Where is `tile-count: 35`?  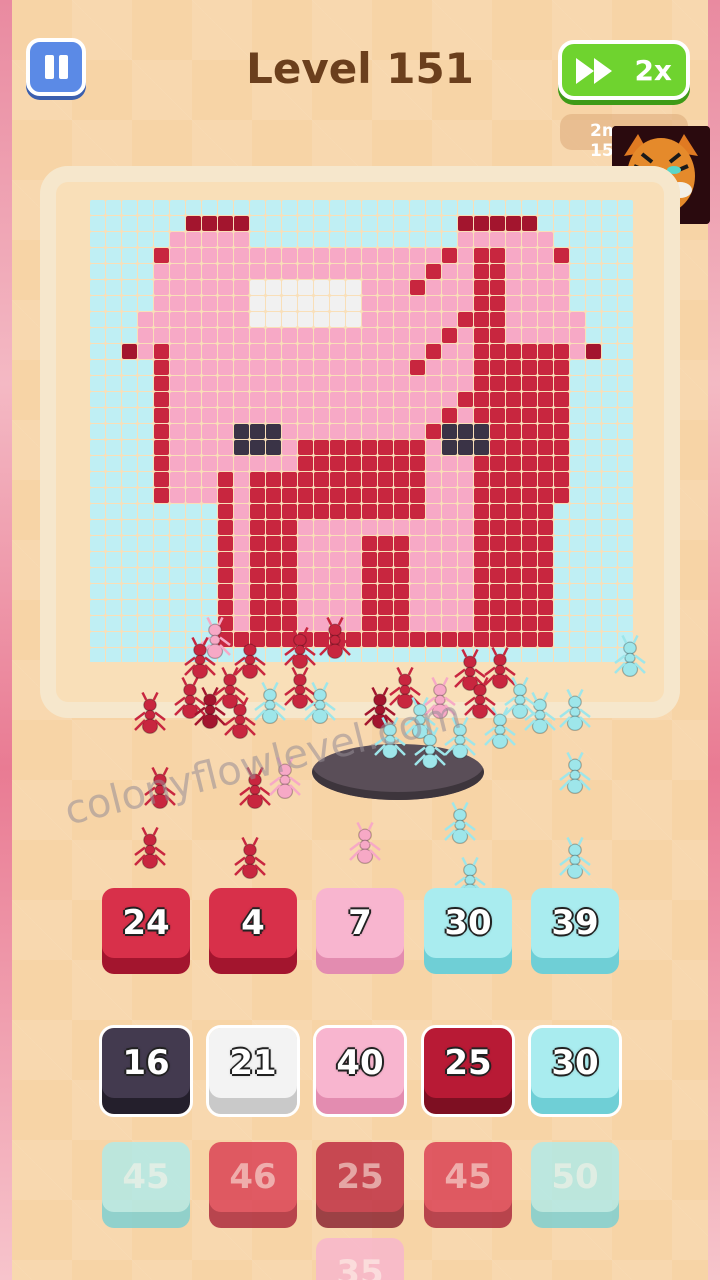
tile-count: 35 is located at coordinates (360, 1259).